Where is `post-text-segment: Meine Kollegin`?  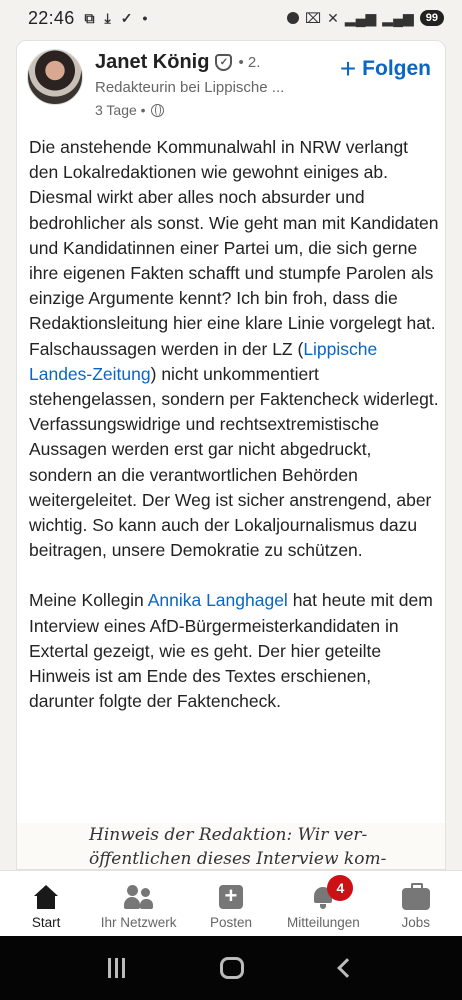 post-text-segment: Meine Kollegin is located at coordinates (88, 600).